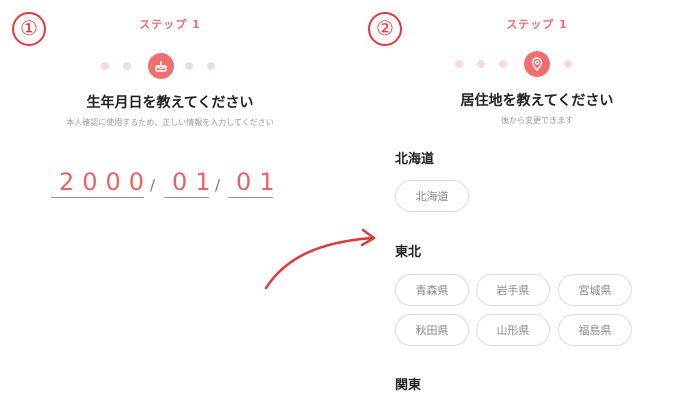 The height and width of the screenshot is (400, 700). What do you see at coordinates (537, 24) in the screenshot?
I see `step-label-residence: ステップ 1` at bounding box center [537, 24].